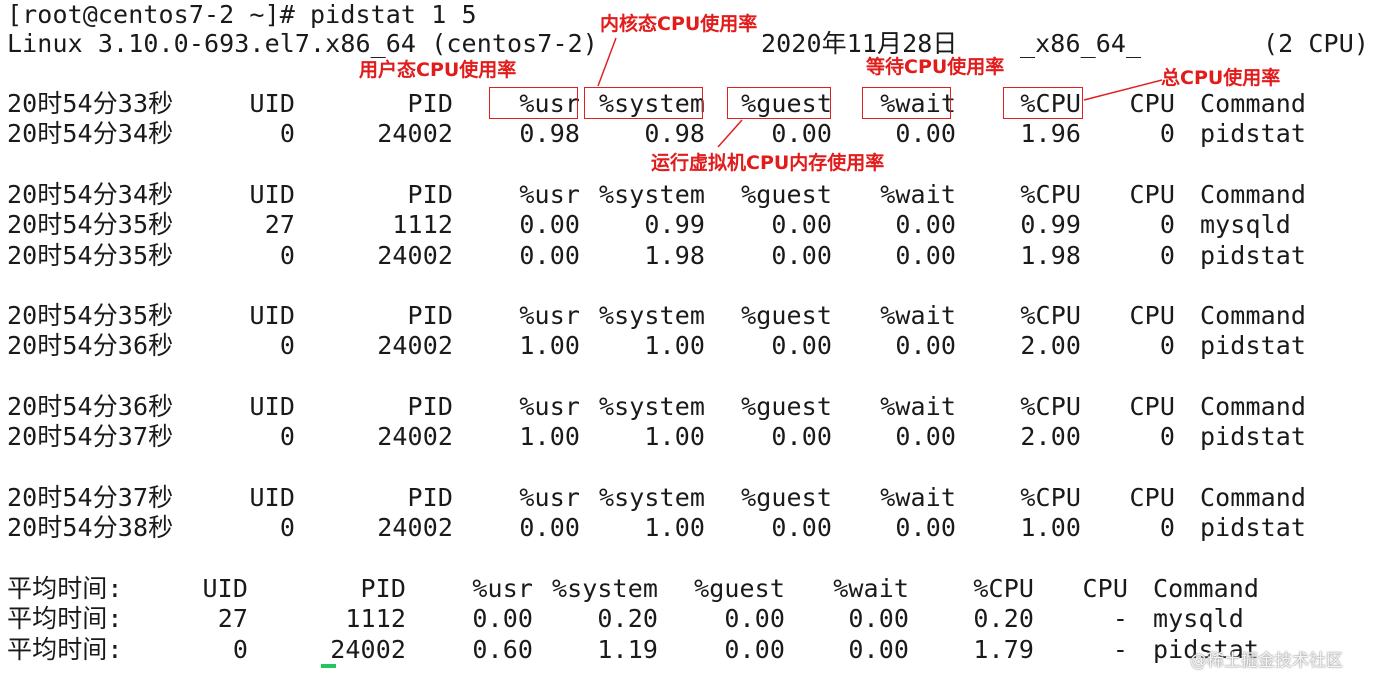 The width and height of the screenshot is (1374, 686). Describe the element at coordinates (859, 43) in the screenshot. I see `date-info: 2020年11月28日` at that location.